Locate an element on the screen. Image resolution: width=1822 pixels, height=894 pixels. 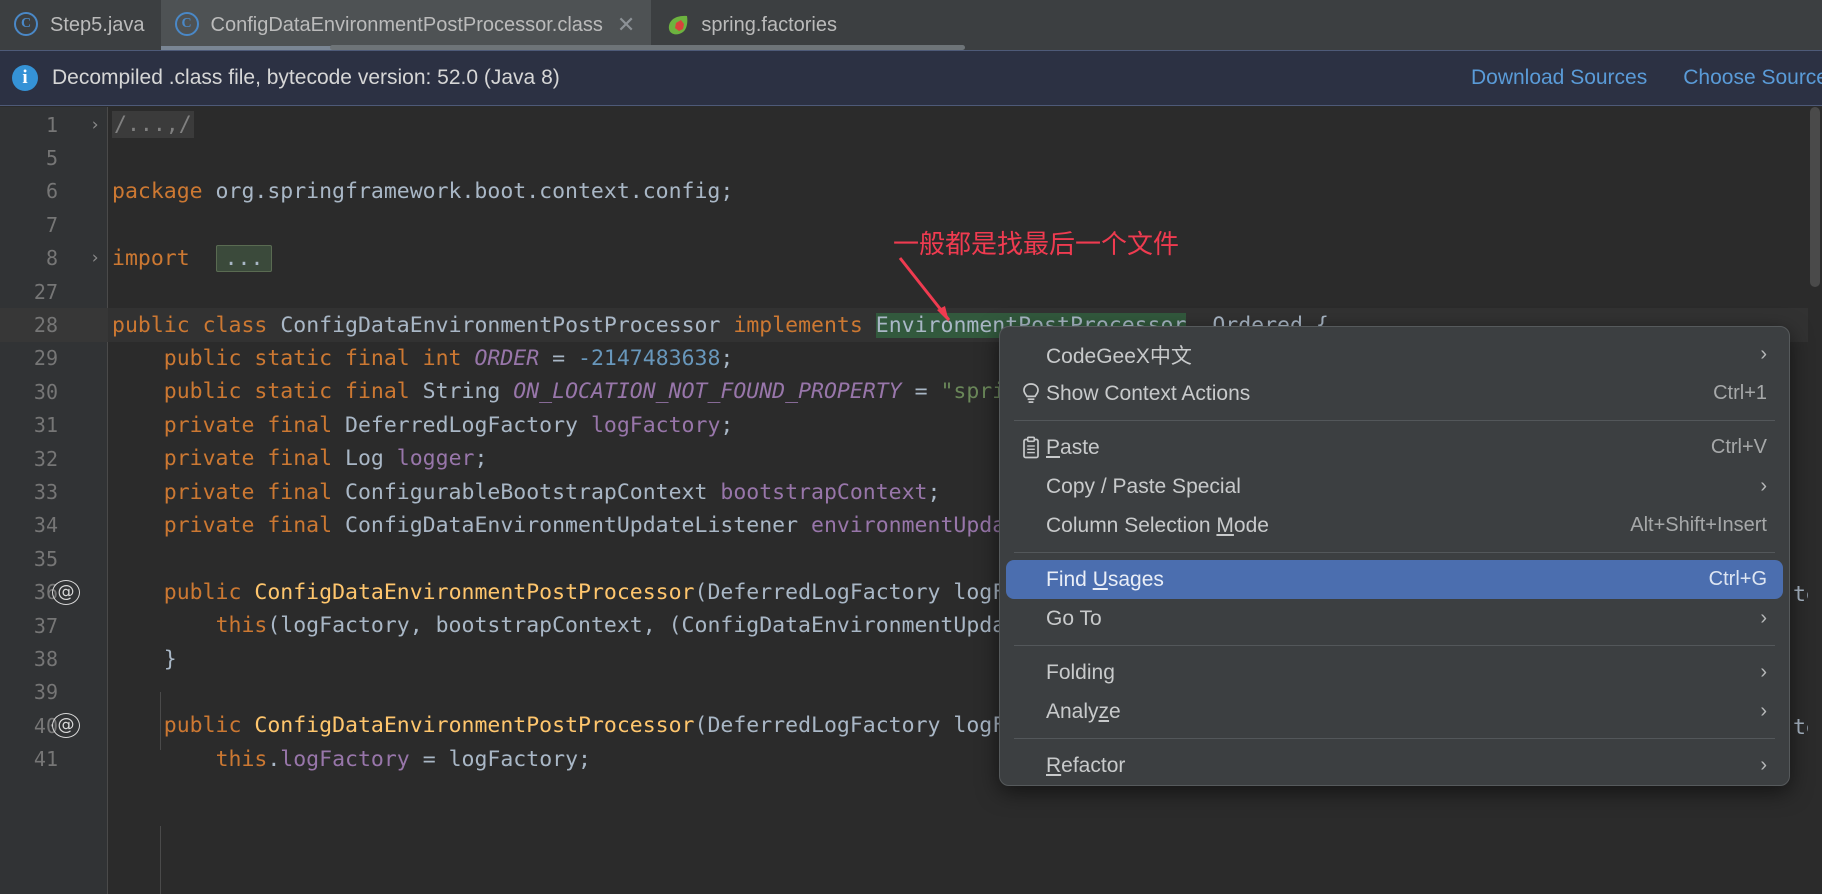
scrollbar-thumb is located at coordinates (1815, 197).